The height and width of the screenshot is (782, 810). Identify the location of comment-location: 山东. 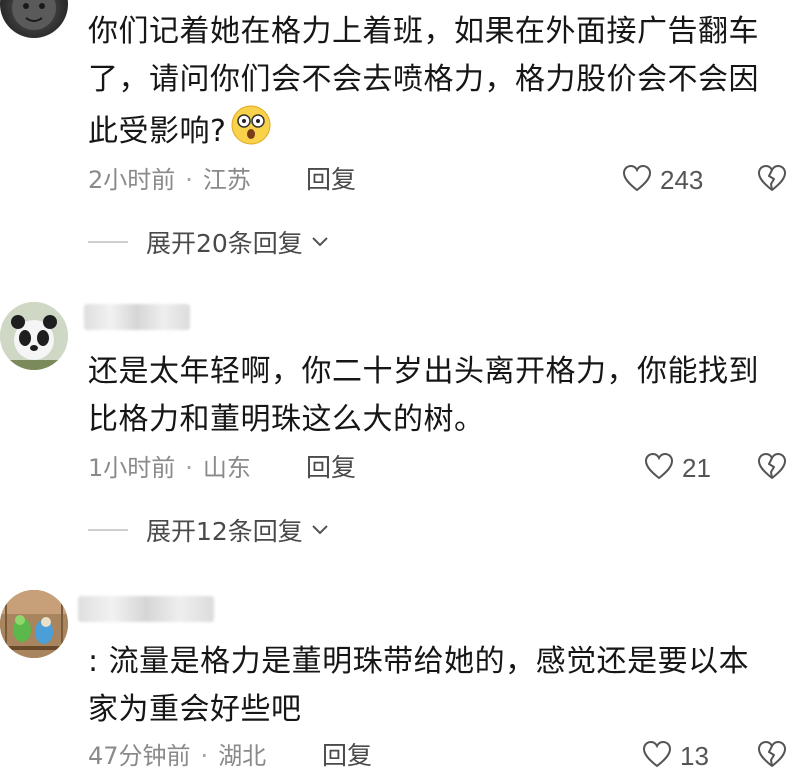
(226, 468).